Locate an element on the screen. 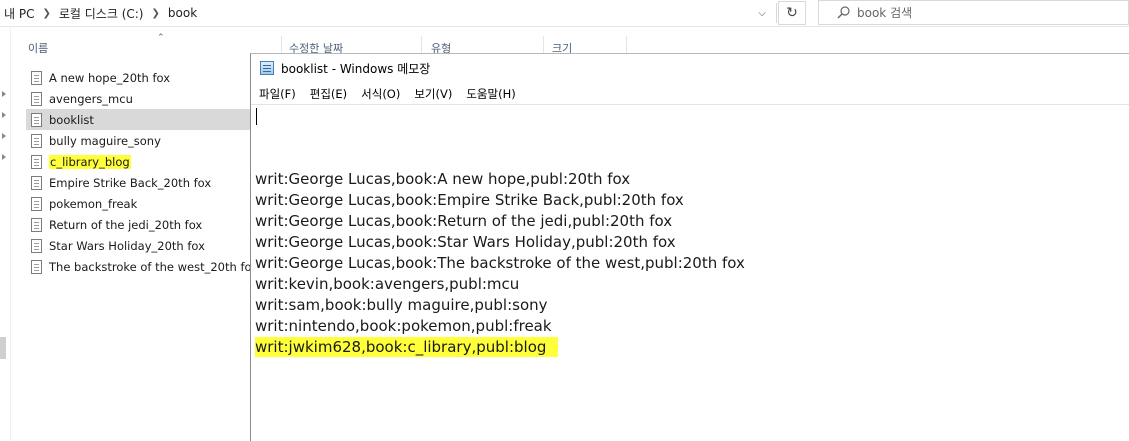 This screenshot has width=1129, height=441. file-item: Star Wars Holiday_20th fox is located at coordinates (138, 245).